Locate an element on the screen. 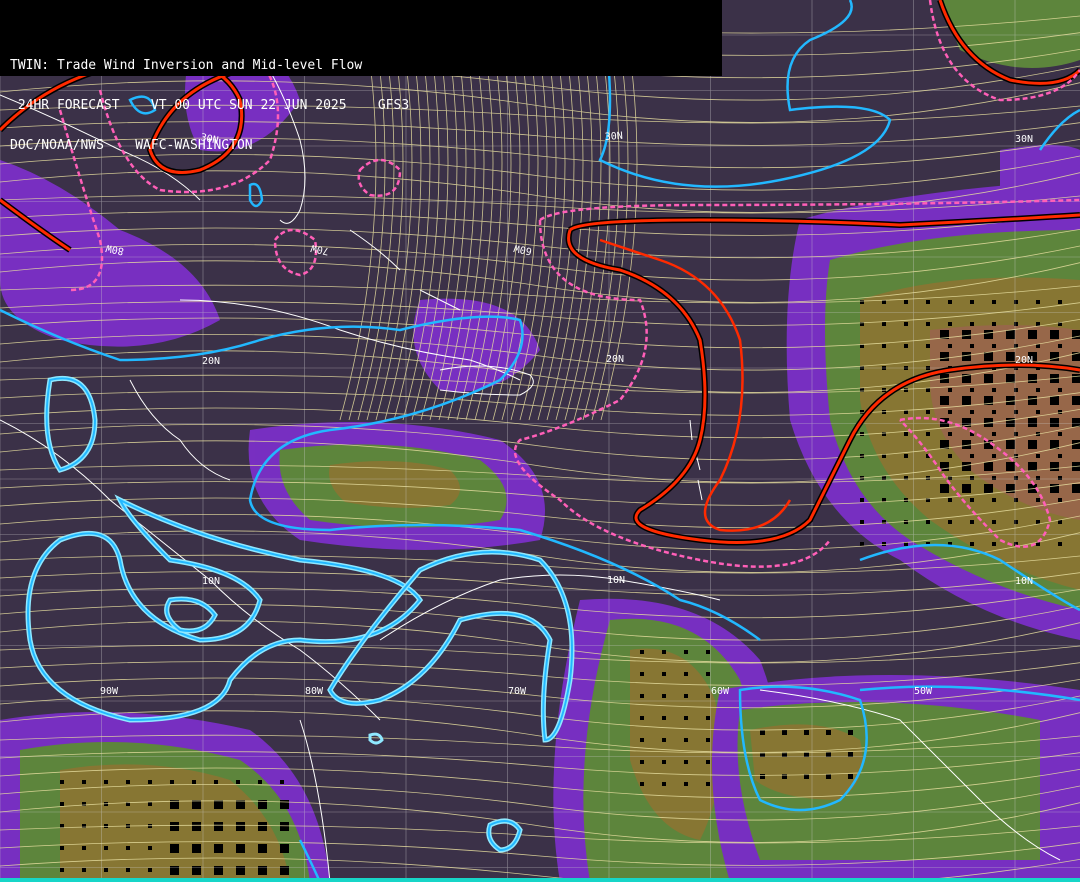  shade-ne-purple is located at coordinates (1040, 174).